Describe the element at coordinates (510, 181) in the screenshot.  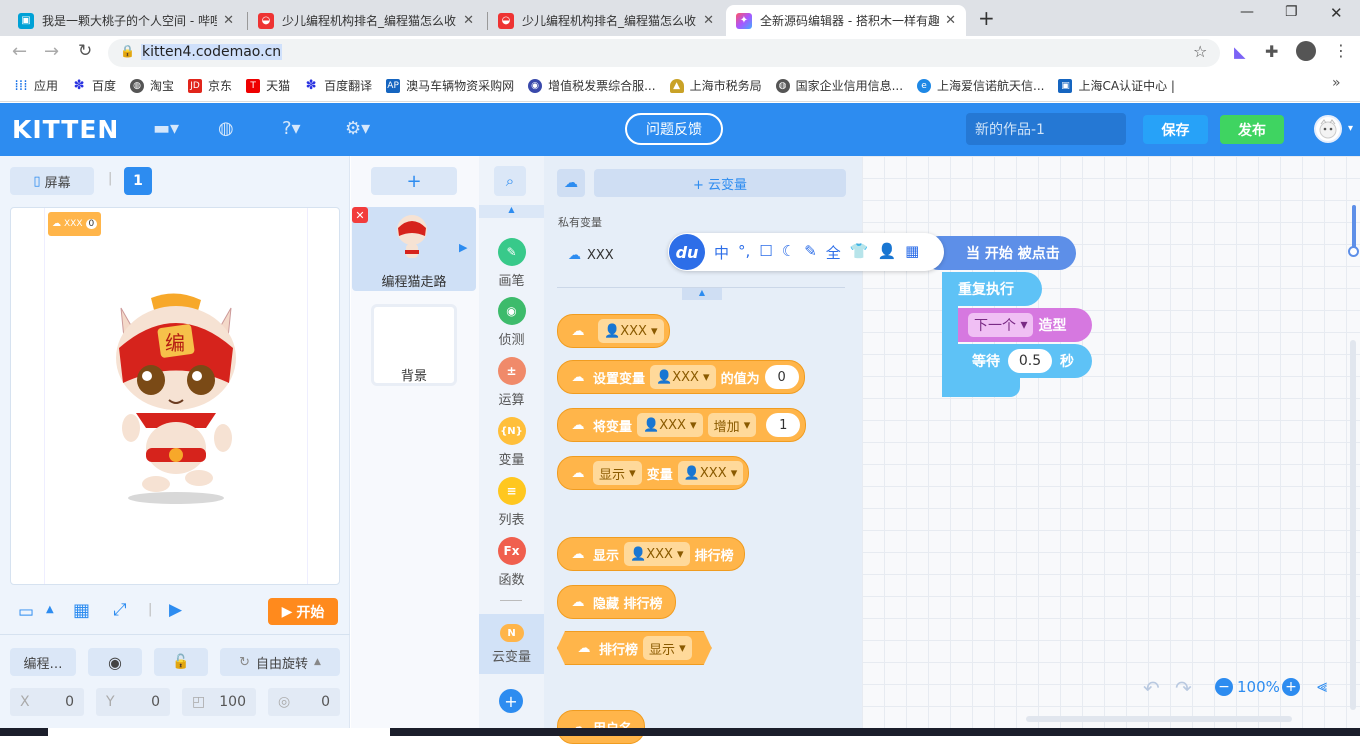
I see `search-icon: ⌕` at that location.